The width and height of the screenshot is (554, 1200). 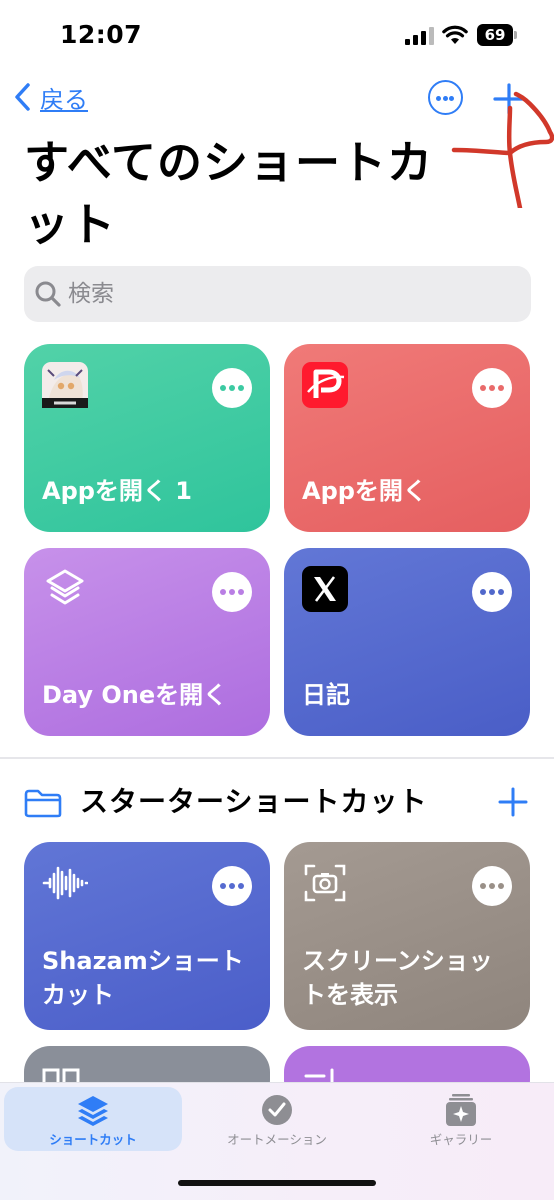 What do you see at coordinates (65, 587) in the screenshot?
I see `layers-icon` at bounding box center [65, 587].